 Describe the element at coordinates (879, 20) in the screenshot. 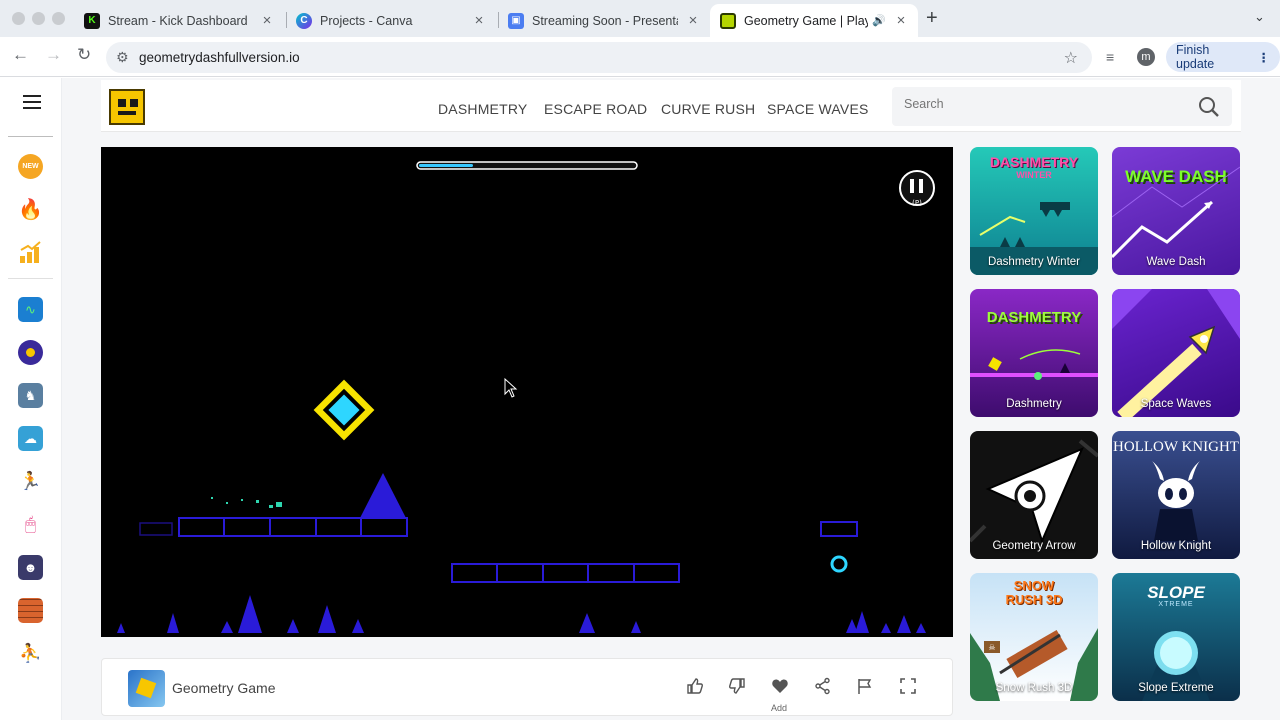

I see `speaker-icon: 🔊` at that location.